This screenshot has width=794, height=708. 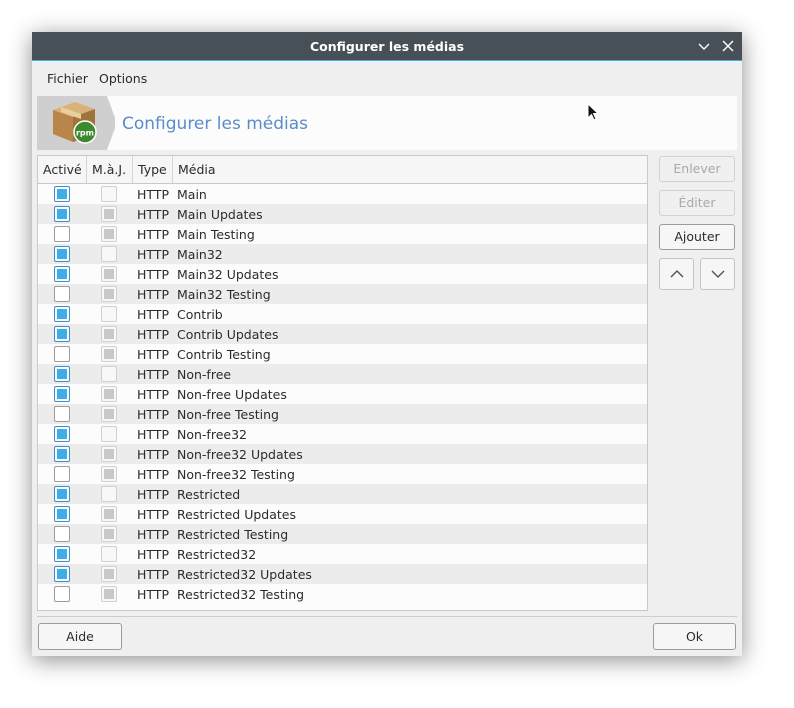 I want to click on table-row: HTTP Non-free32 Updates, so click(x=342, y=454).